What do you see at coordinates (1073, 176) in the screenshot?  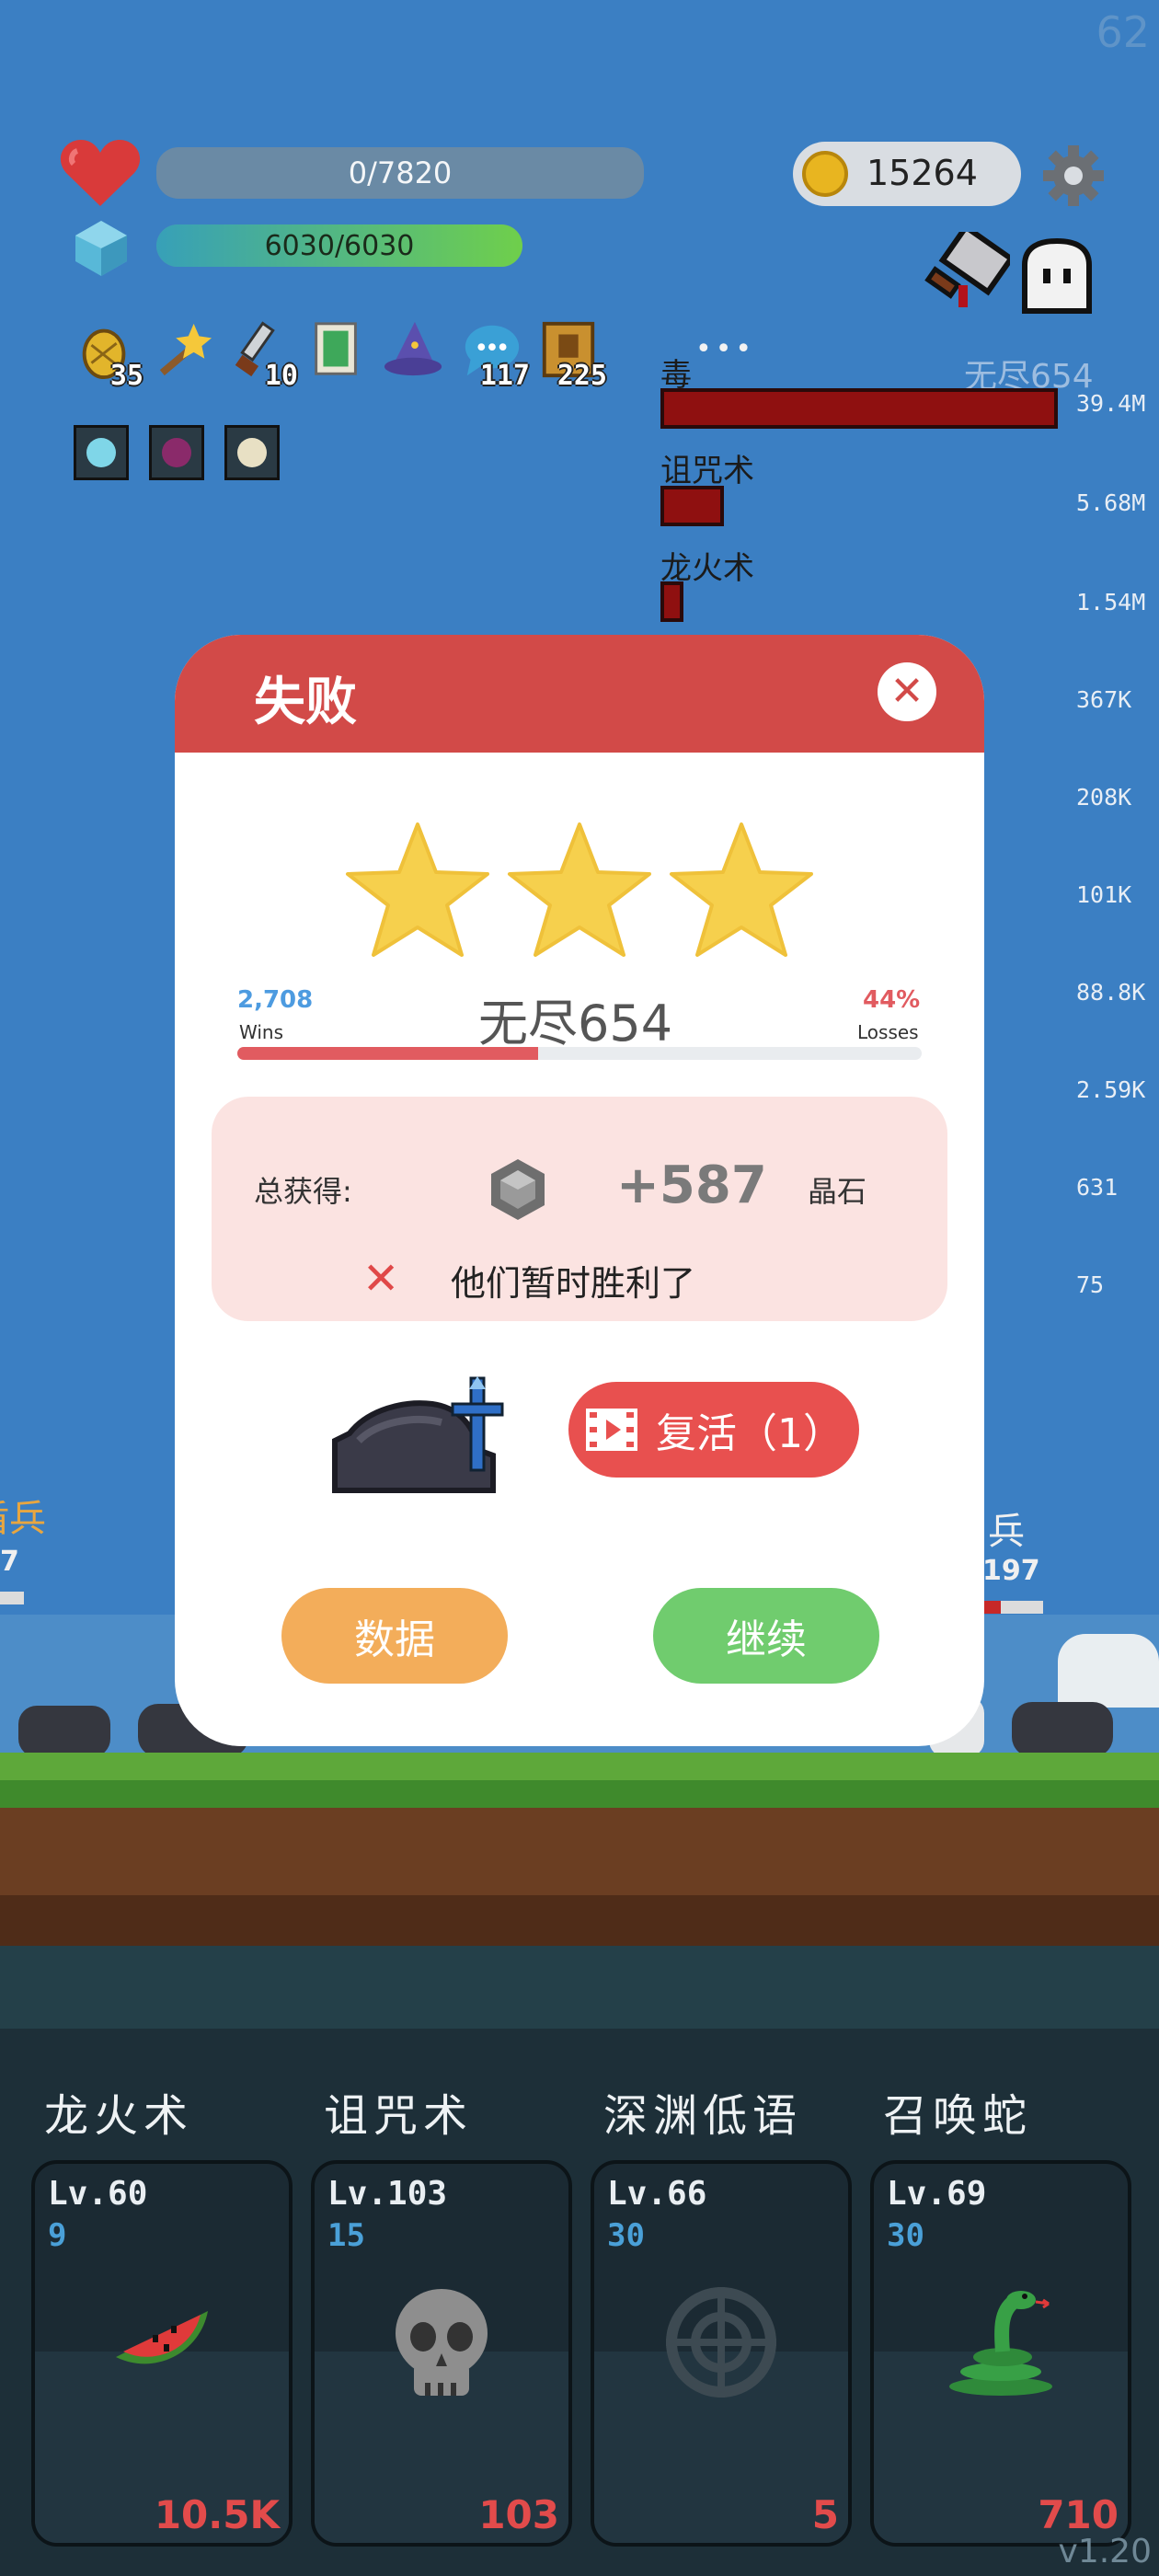 I see `settings-gear-icon` at bounding box center [1073, 176].